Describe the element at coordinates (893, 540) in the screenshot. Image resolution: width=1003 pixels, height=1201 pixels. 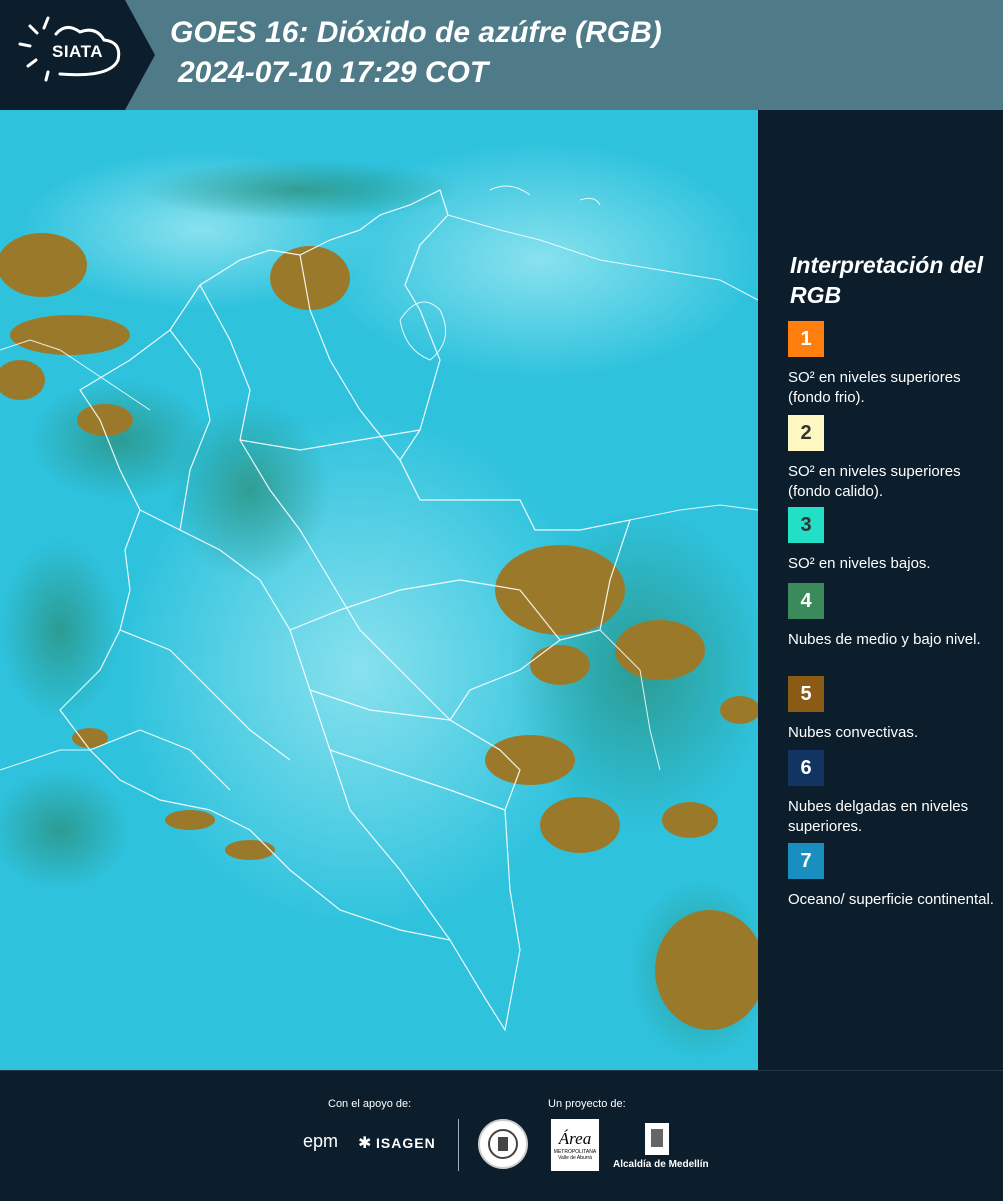
I see `legend-item: 3 SO² en niveles bajos.` at that location.